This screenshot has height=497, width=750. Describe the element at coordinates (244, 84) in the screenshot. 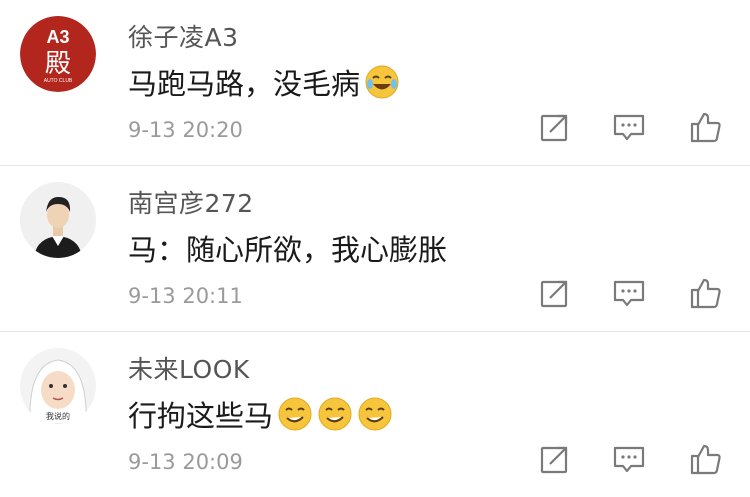

I see `comment-body: 马跑马路，没毛病` at that location.